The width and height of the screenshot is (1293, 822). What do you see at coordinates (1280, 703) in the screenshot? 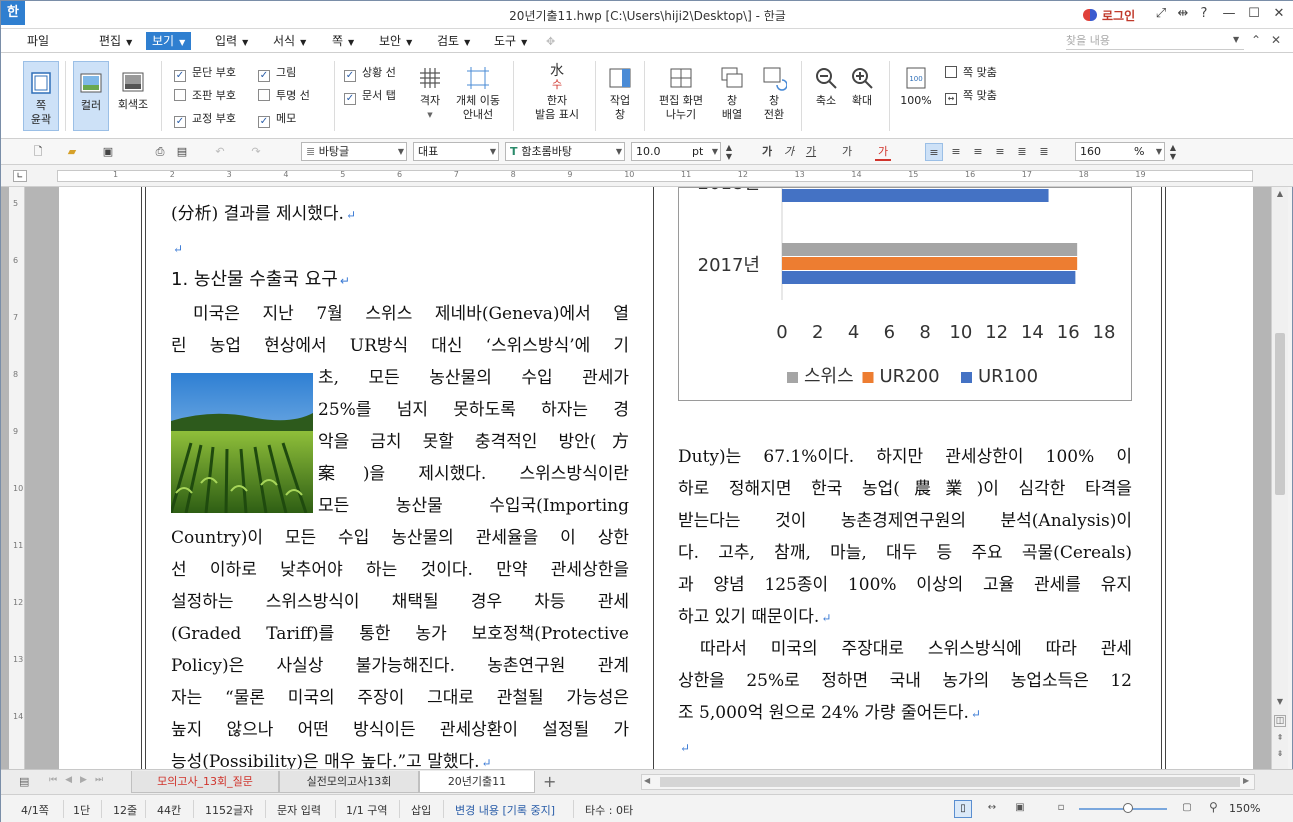
I see `scroll-down-icon: ▼` at bounding box center [1280, 703].